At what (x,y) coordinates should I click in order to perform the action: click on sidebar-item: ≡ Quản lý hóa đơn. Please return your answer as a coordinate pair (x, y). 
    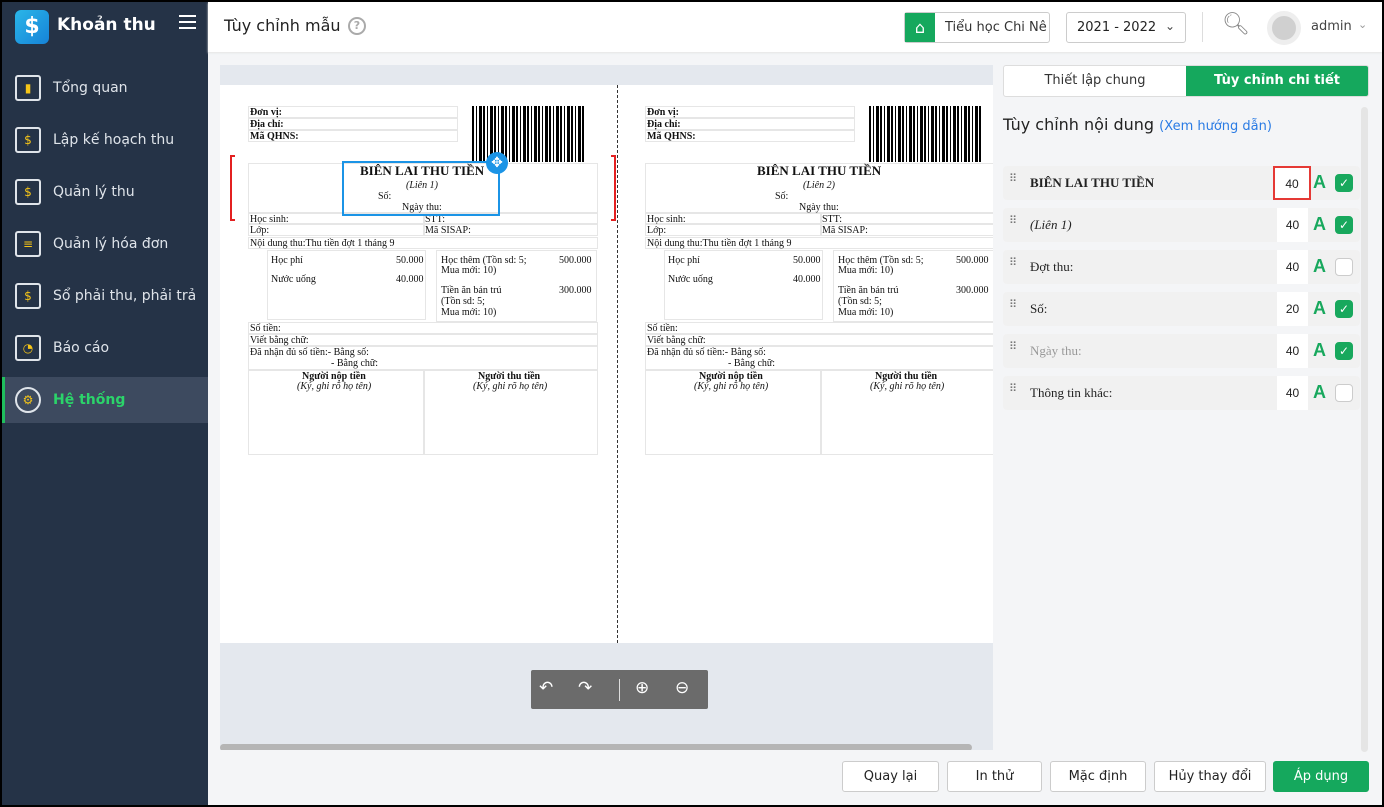
    Looking at the image, I should click on (105, 244).